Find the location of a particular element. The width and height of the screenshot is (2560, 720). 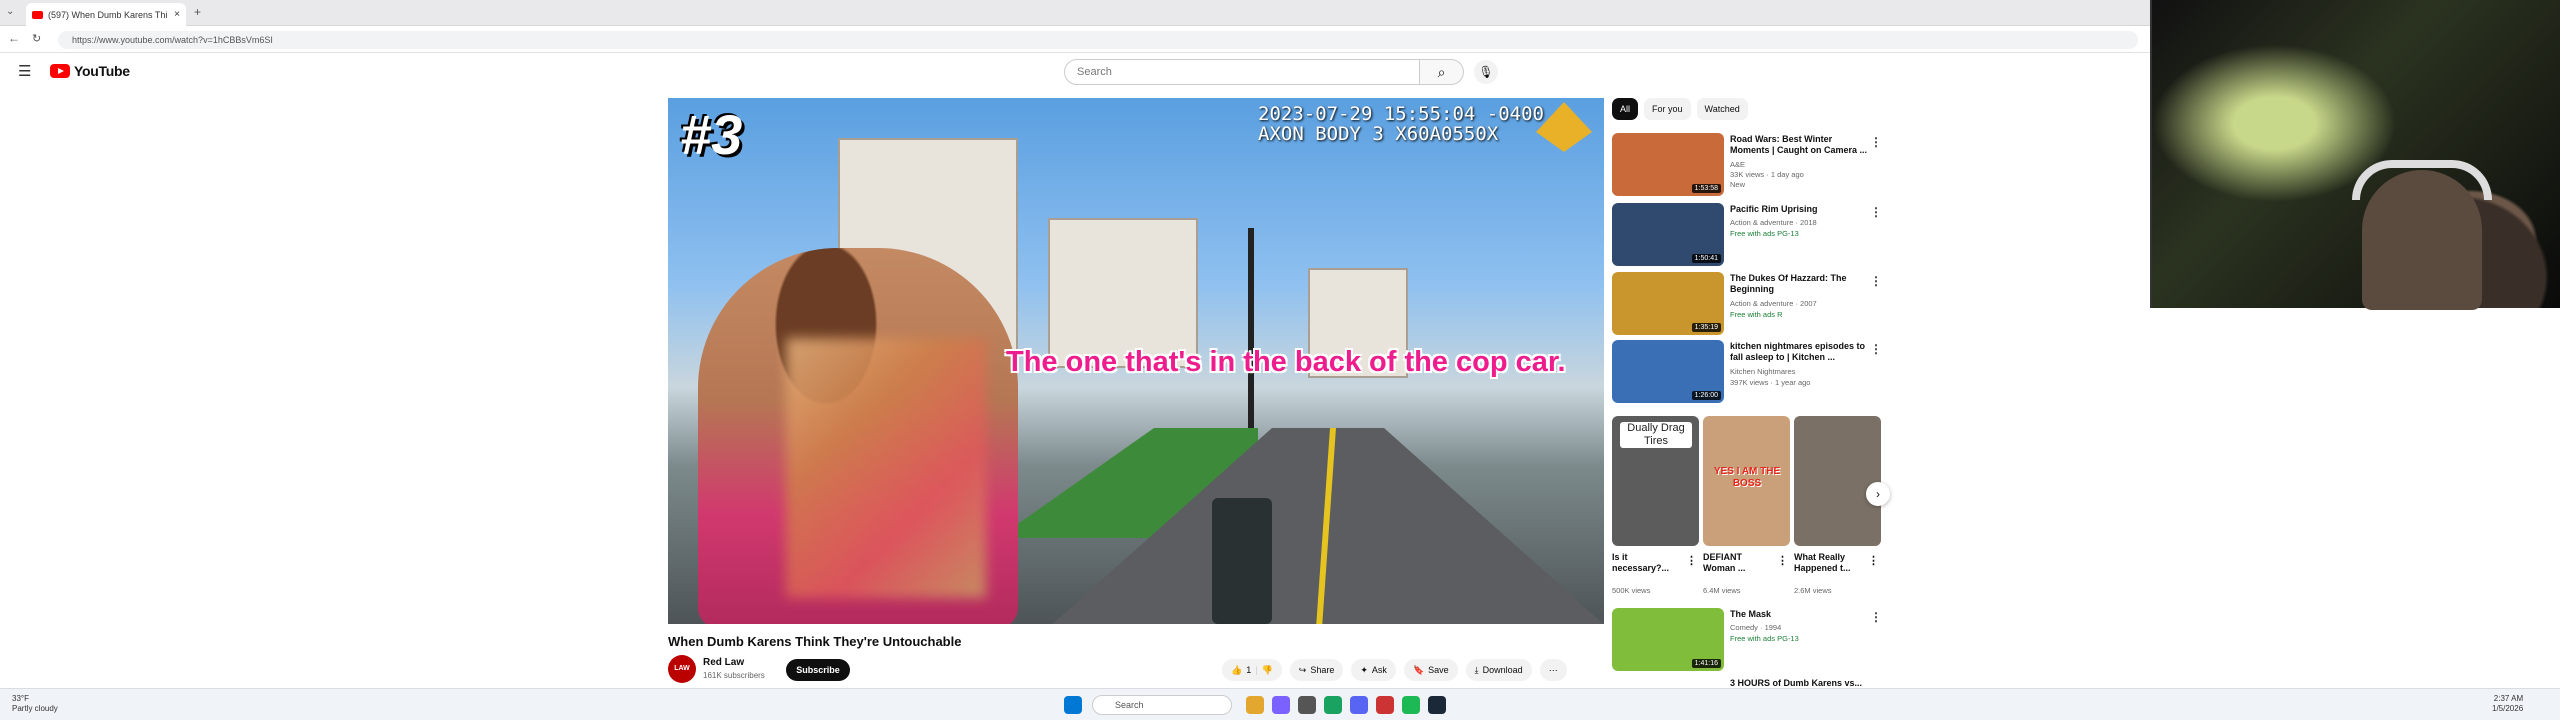

spotify-icon is located at coordinates (1411, 705).